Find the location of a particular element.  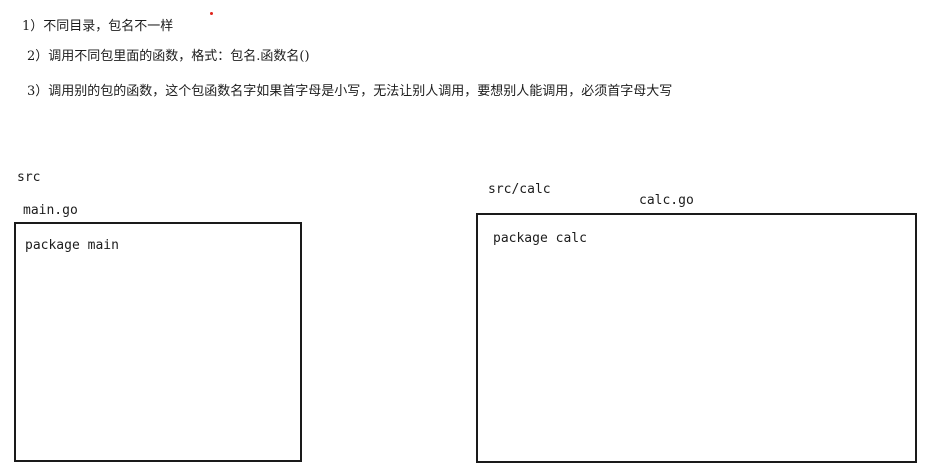

right-dir-label: src/calc is located at coordinates (519, 189).